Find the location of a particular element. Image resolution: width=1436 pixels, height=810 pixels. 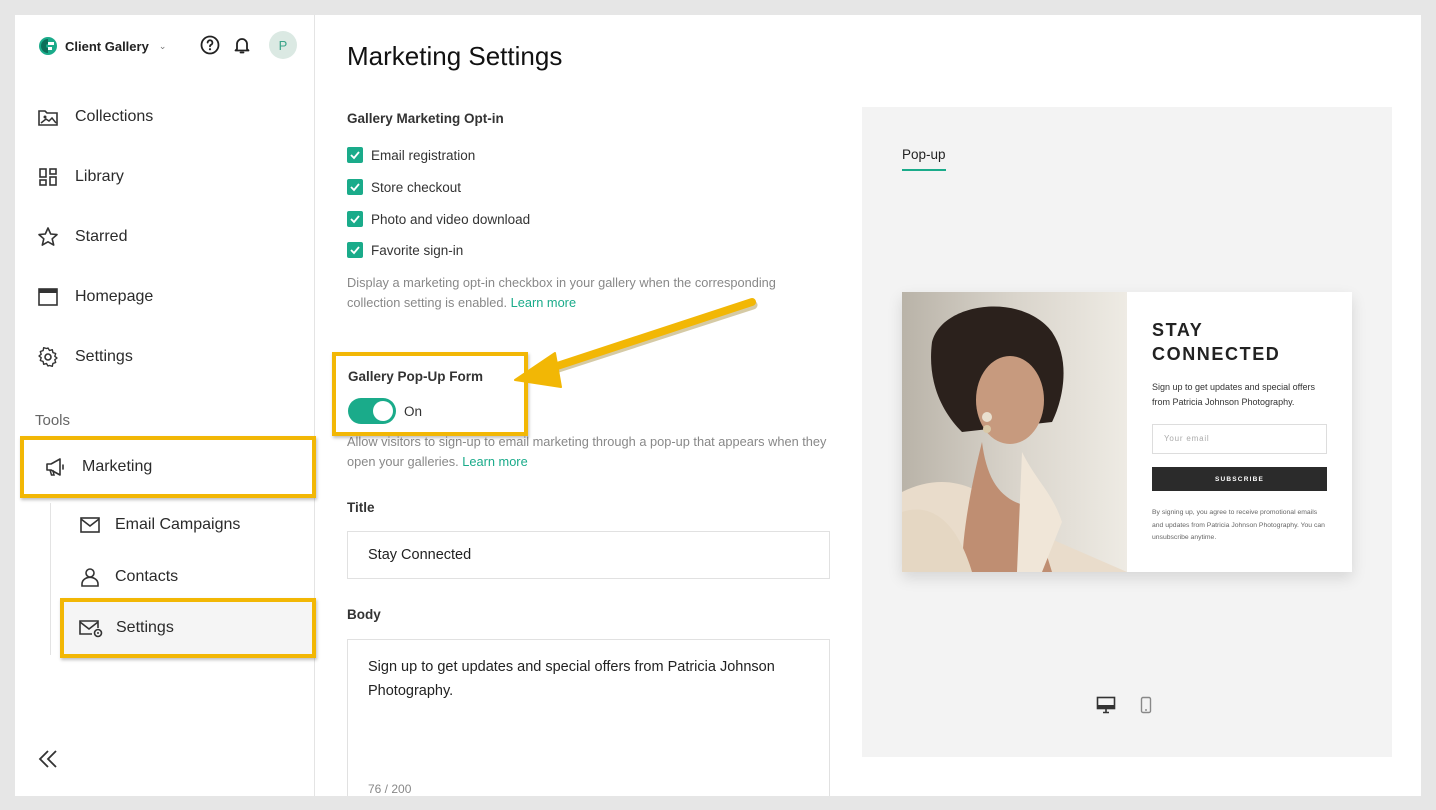

megaphone-icon is located at coordinates (55, 467).